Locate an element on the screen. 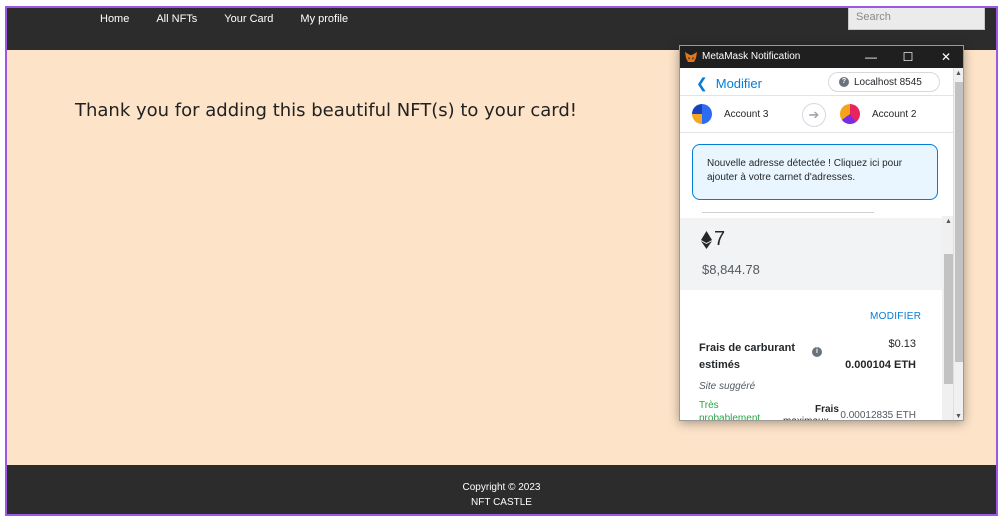 The height and width of the screenshot is (517, 1002). nav-links: Home All NFTs Your Card My profile is located at coordinates (237, 19).